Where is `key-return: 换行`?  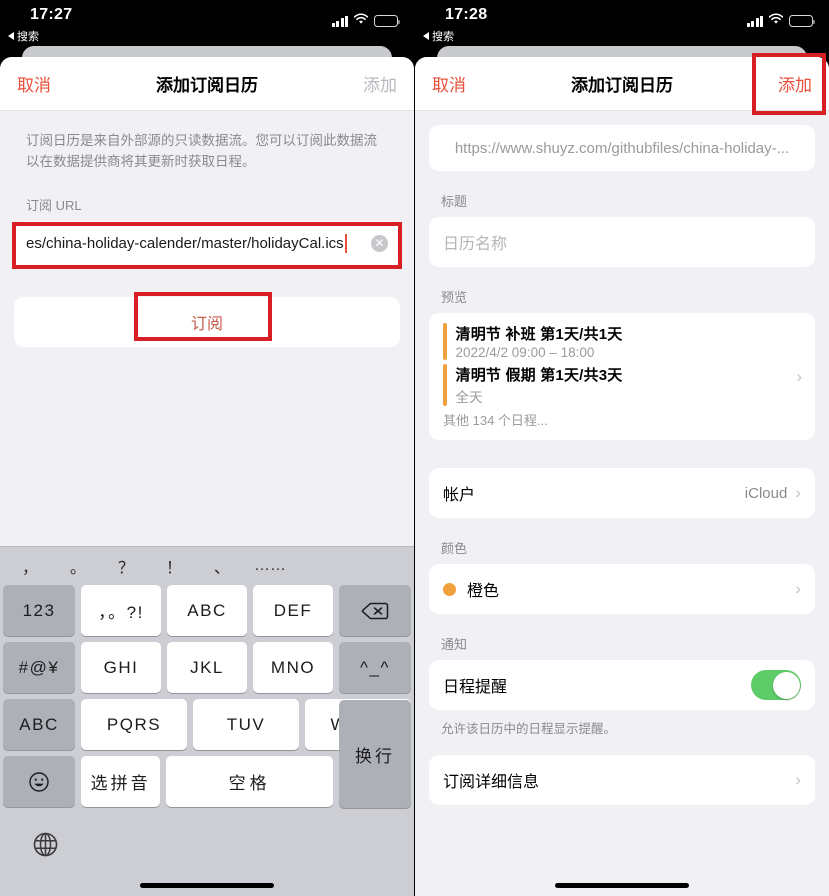 key-return: 换行 is located at coordinates (375, 754).